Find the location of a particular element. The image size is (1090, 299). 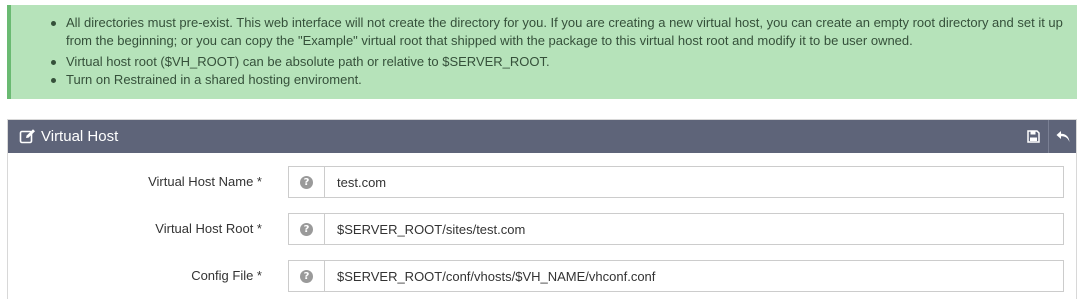

config-file-label: Config File * is located at coordinates (226, 275).